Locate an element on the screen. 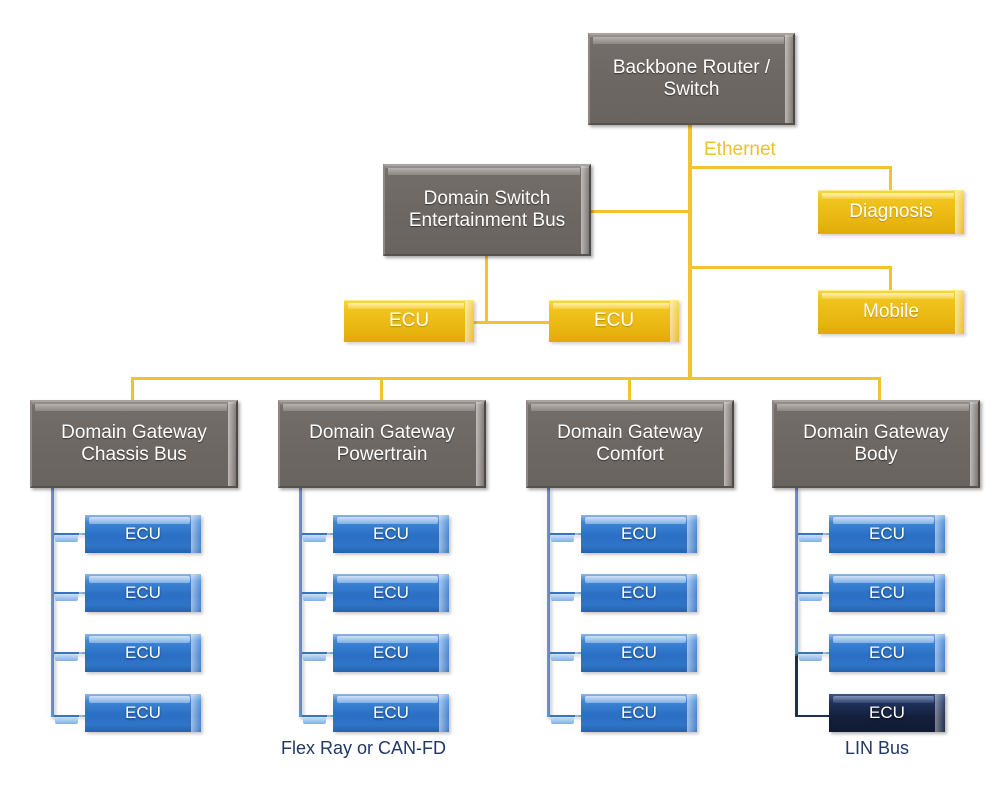 Image resolution: width=999 pixels, height=786 pixels. ethernet-trunk-vertical is located at coordinates (690, 252).